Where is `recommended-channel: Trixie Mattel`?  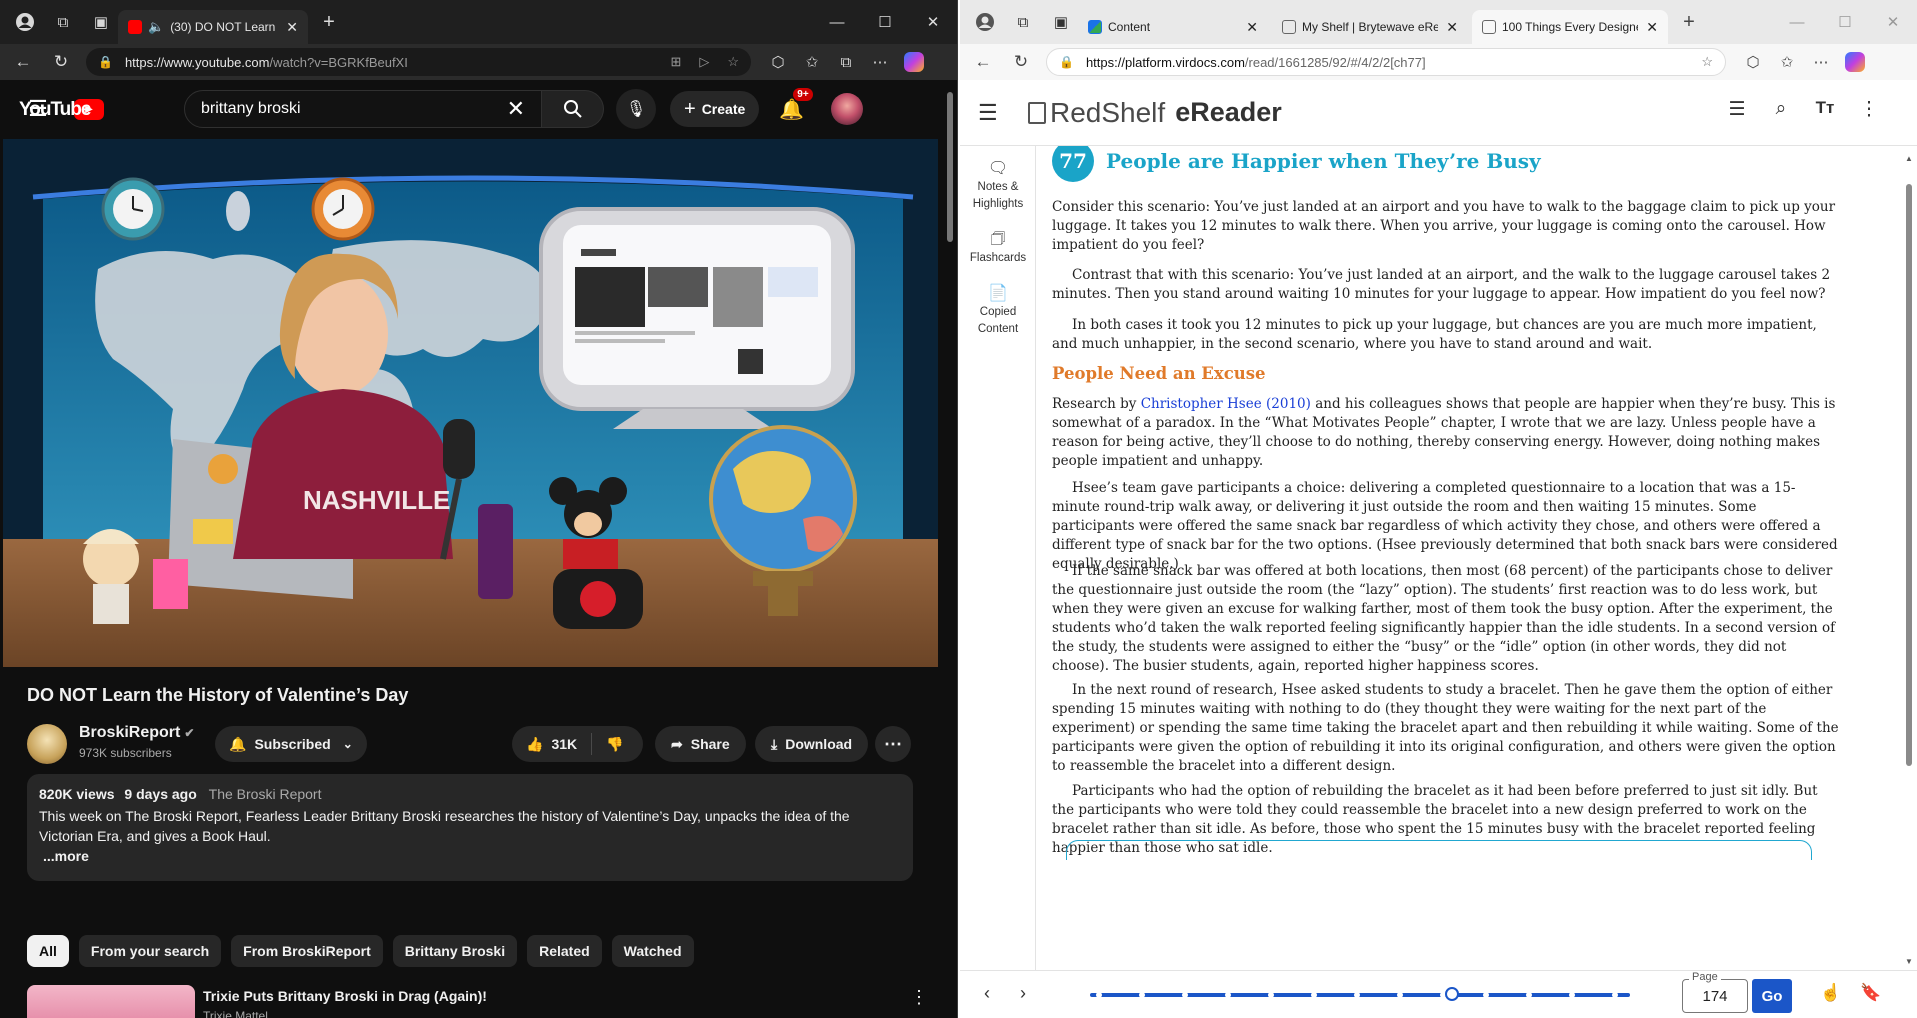 recommended-channel: Trixie Mattel is located at coordinates (235, 1013).